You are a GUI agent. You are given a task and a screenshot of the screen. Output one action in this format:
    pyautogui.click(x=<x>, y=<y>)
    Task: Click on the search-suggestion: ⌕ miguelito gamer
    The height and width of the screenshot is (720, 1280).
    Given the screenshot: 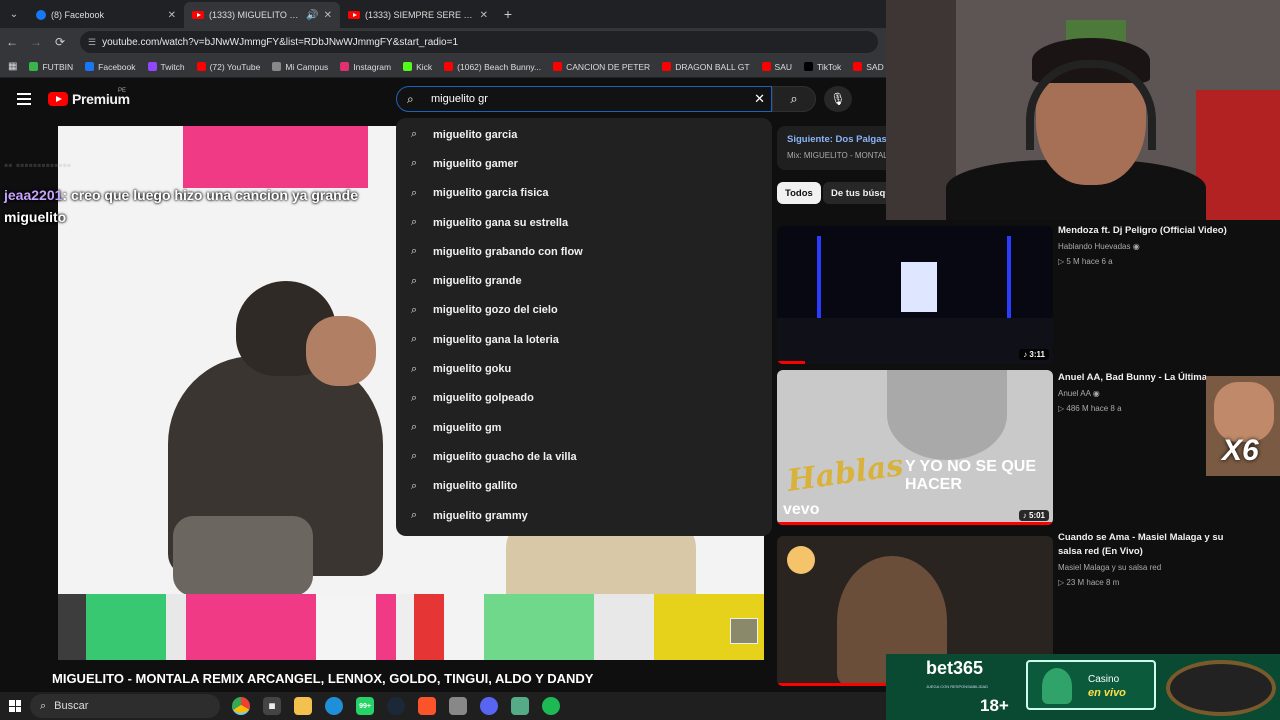 What is the action you would take?
    pyautogui.click(x=584, y=163)
    